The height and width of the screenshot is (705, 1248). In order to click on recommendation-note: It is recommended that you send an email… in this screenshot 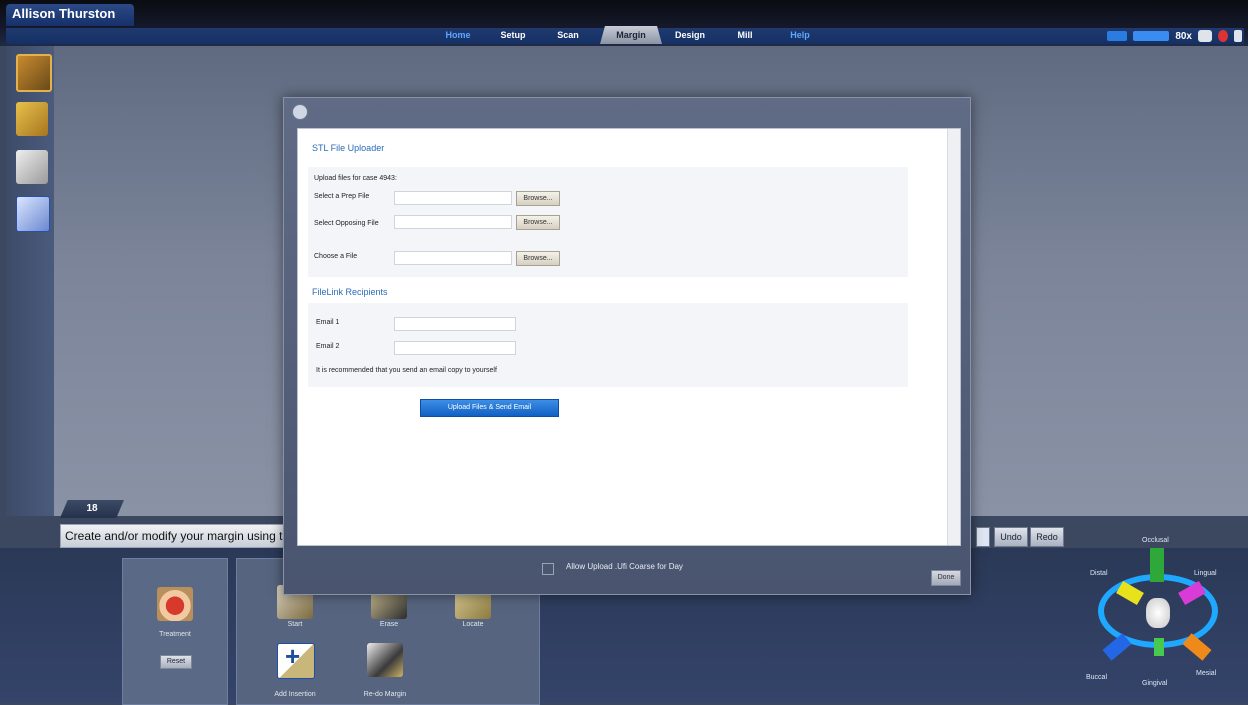, I will do `click(406, 370)`.